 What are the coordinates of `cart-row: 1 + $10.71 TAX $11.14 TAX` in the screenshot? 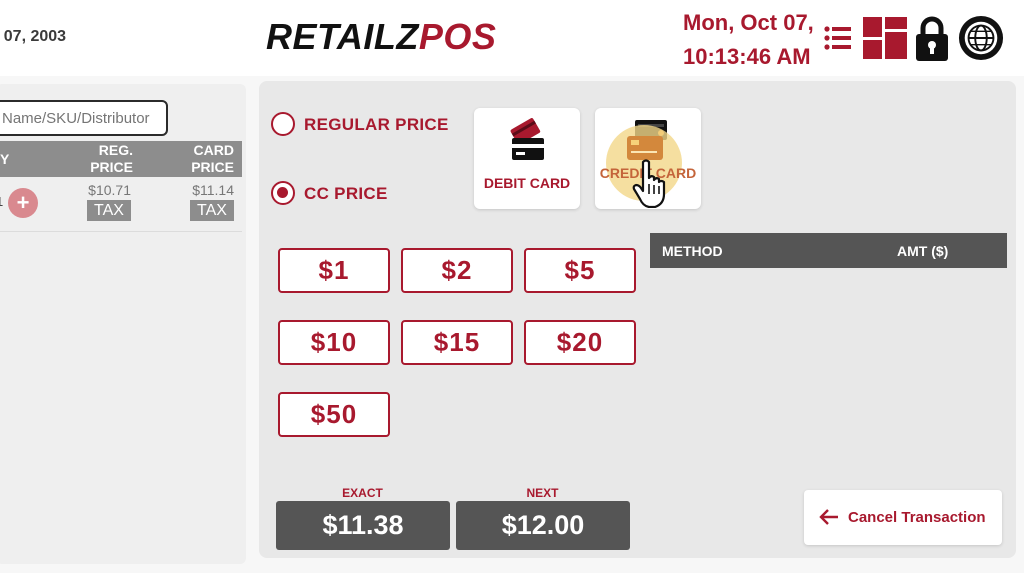 It's located at (121, 205).